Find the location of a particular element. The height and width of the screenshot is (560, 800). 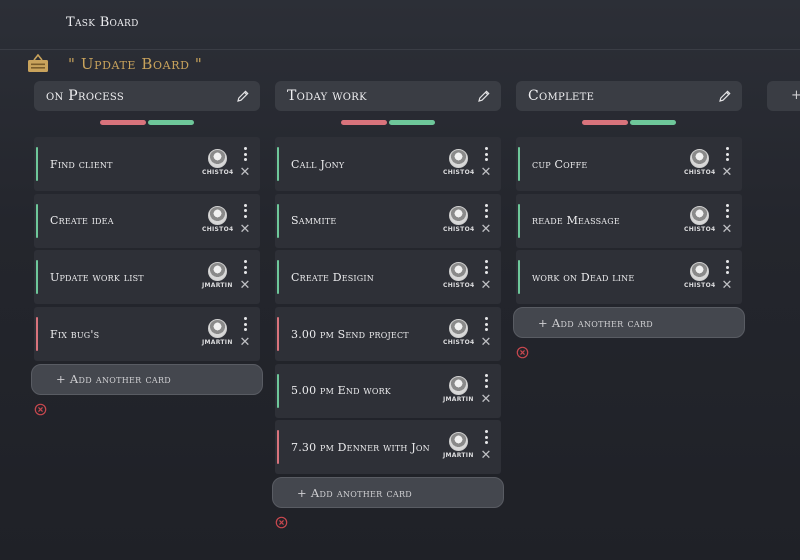

card-text: Fix bug's is located at coordinates (75, 334).